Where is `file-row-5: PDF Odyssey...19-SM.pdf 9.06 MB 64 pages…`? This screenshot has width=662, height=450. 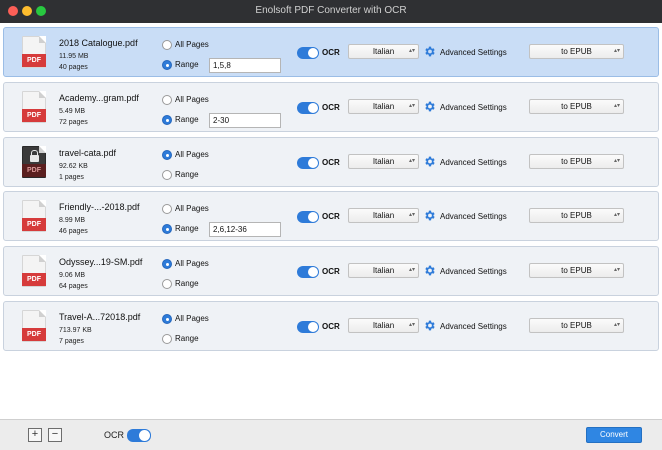
file-row-5: PDF Odyssey...19-SM.pdf 9.06 MB 64 pages… is located at coordinates (331, 271).